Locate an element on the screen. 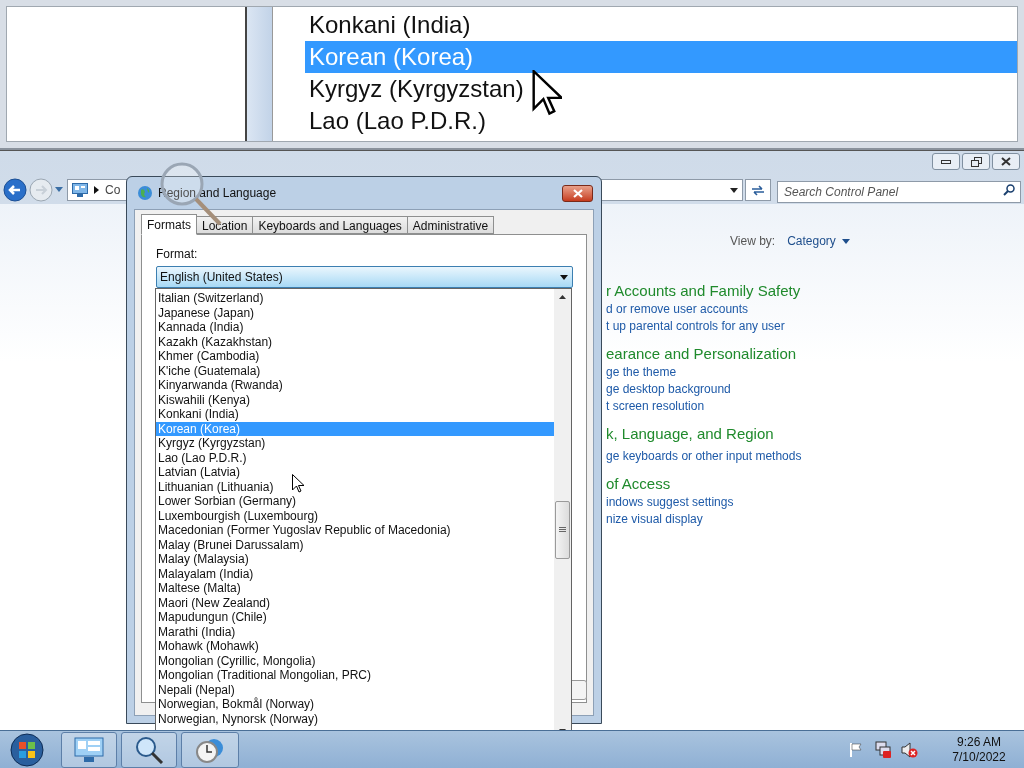 The width and height of the screenshot is (1024, 768). close-button is located at coordinates (1006, 161).